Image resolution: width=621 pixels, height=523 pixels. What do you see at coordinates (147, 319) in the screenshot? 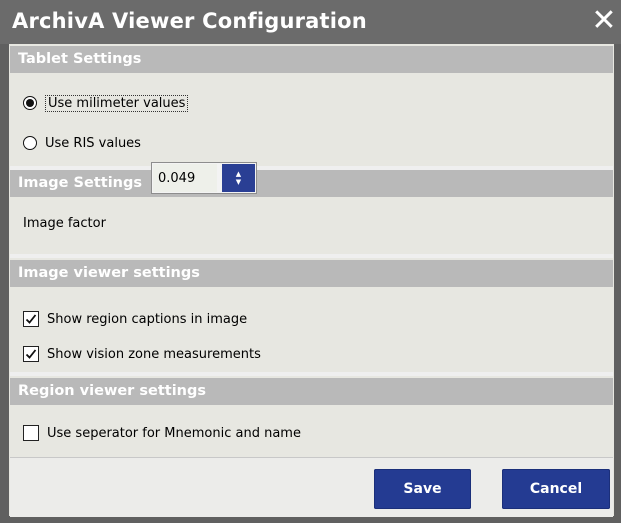
I see `checkbox-region-captions-label: Show region captions in image` at bounding box center [147, 319].